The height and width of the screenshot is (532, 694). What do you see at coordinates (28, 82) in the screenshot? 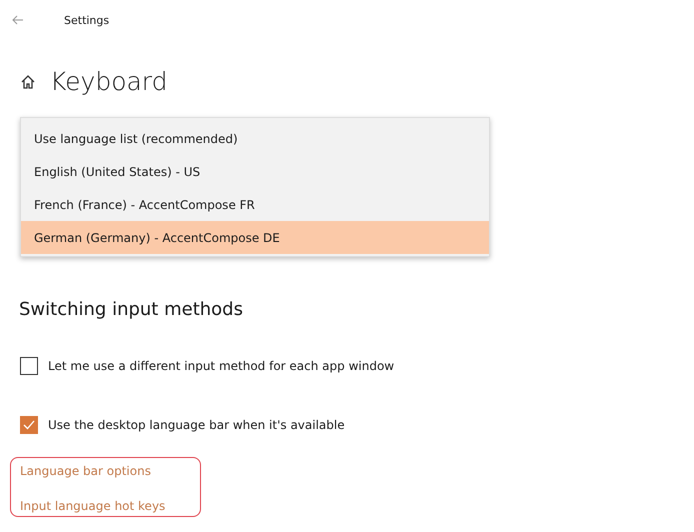
I see `home-icon` at bounding box center [28, 82].